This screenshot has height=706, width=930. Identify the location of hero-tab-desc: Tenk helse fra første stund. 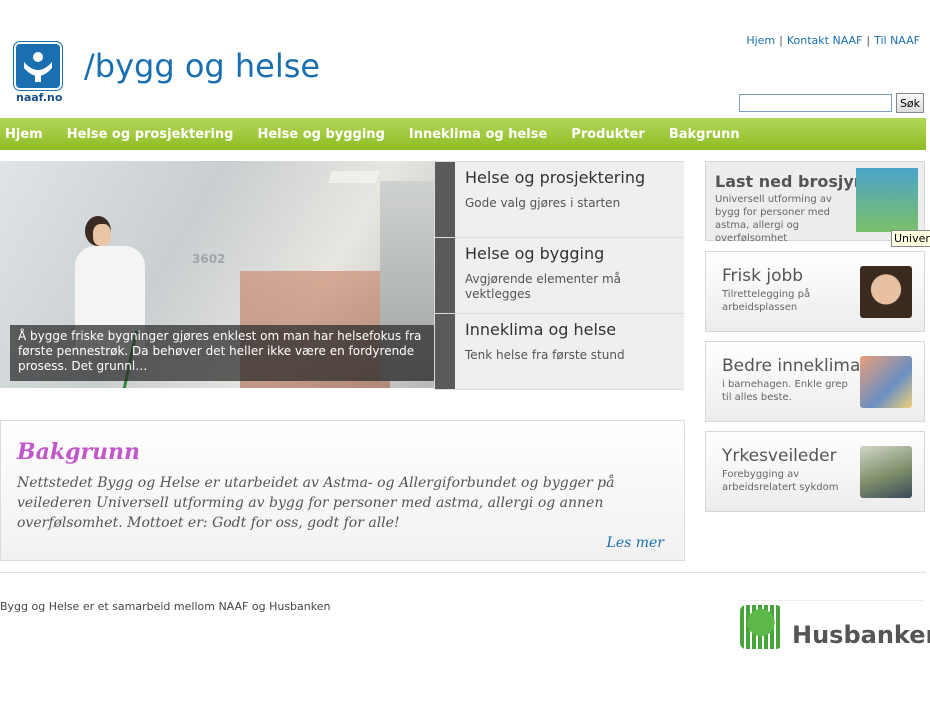
(545, 355).